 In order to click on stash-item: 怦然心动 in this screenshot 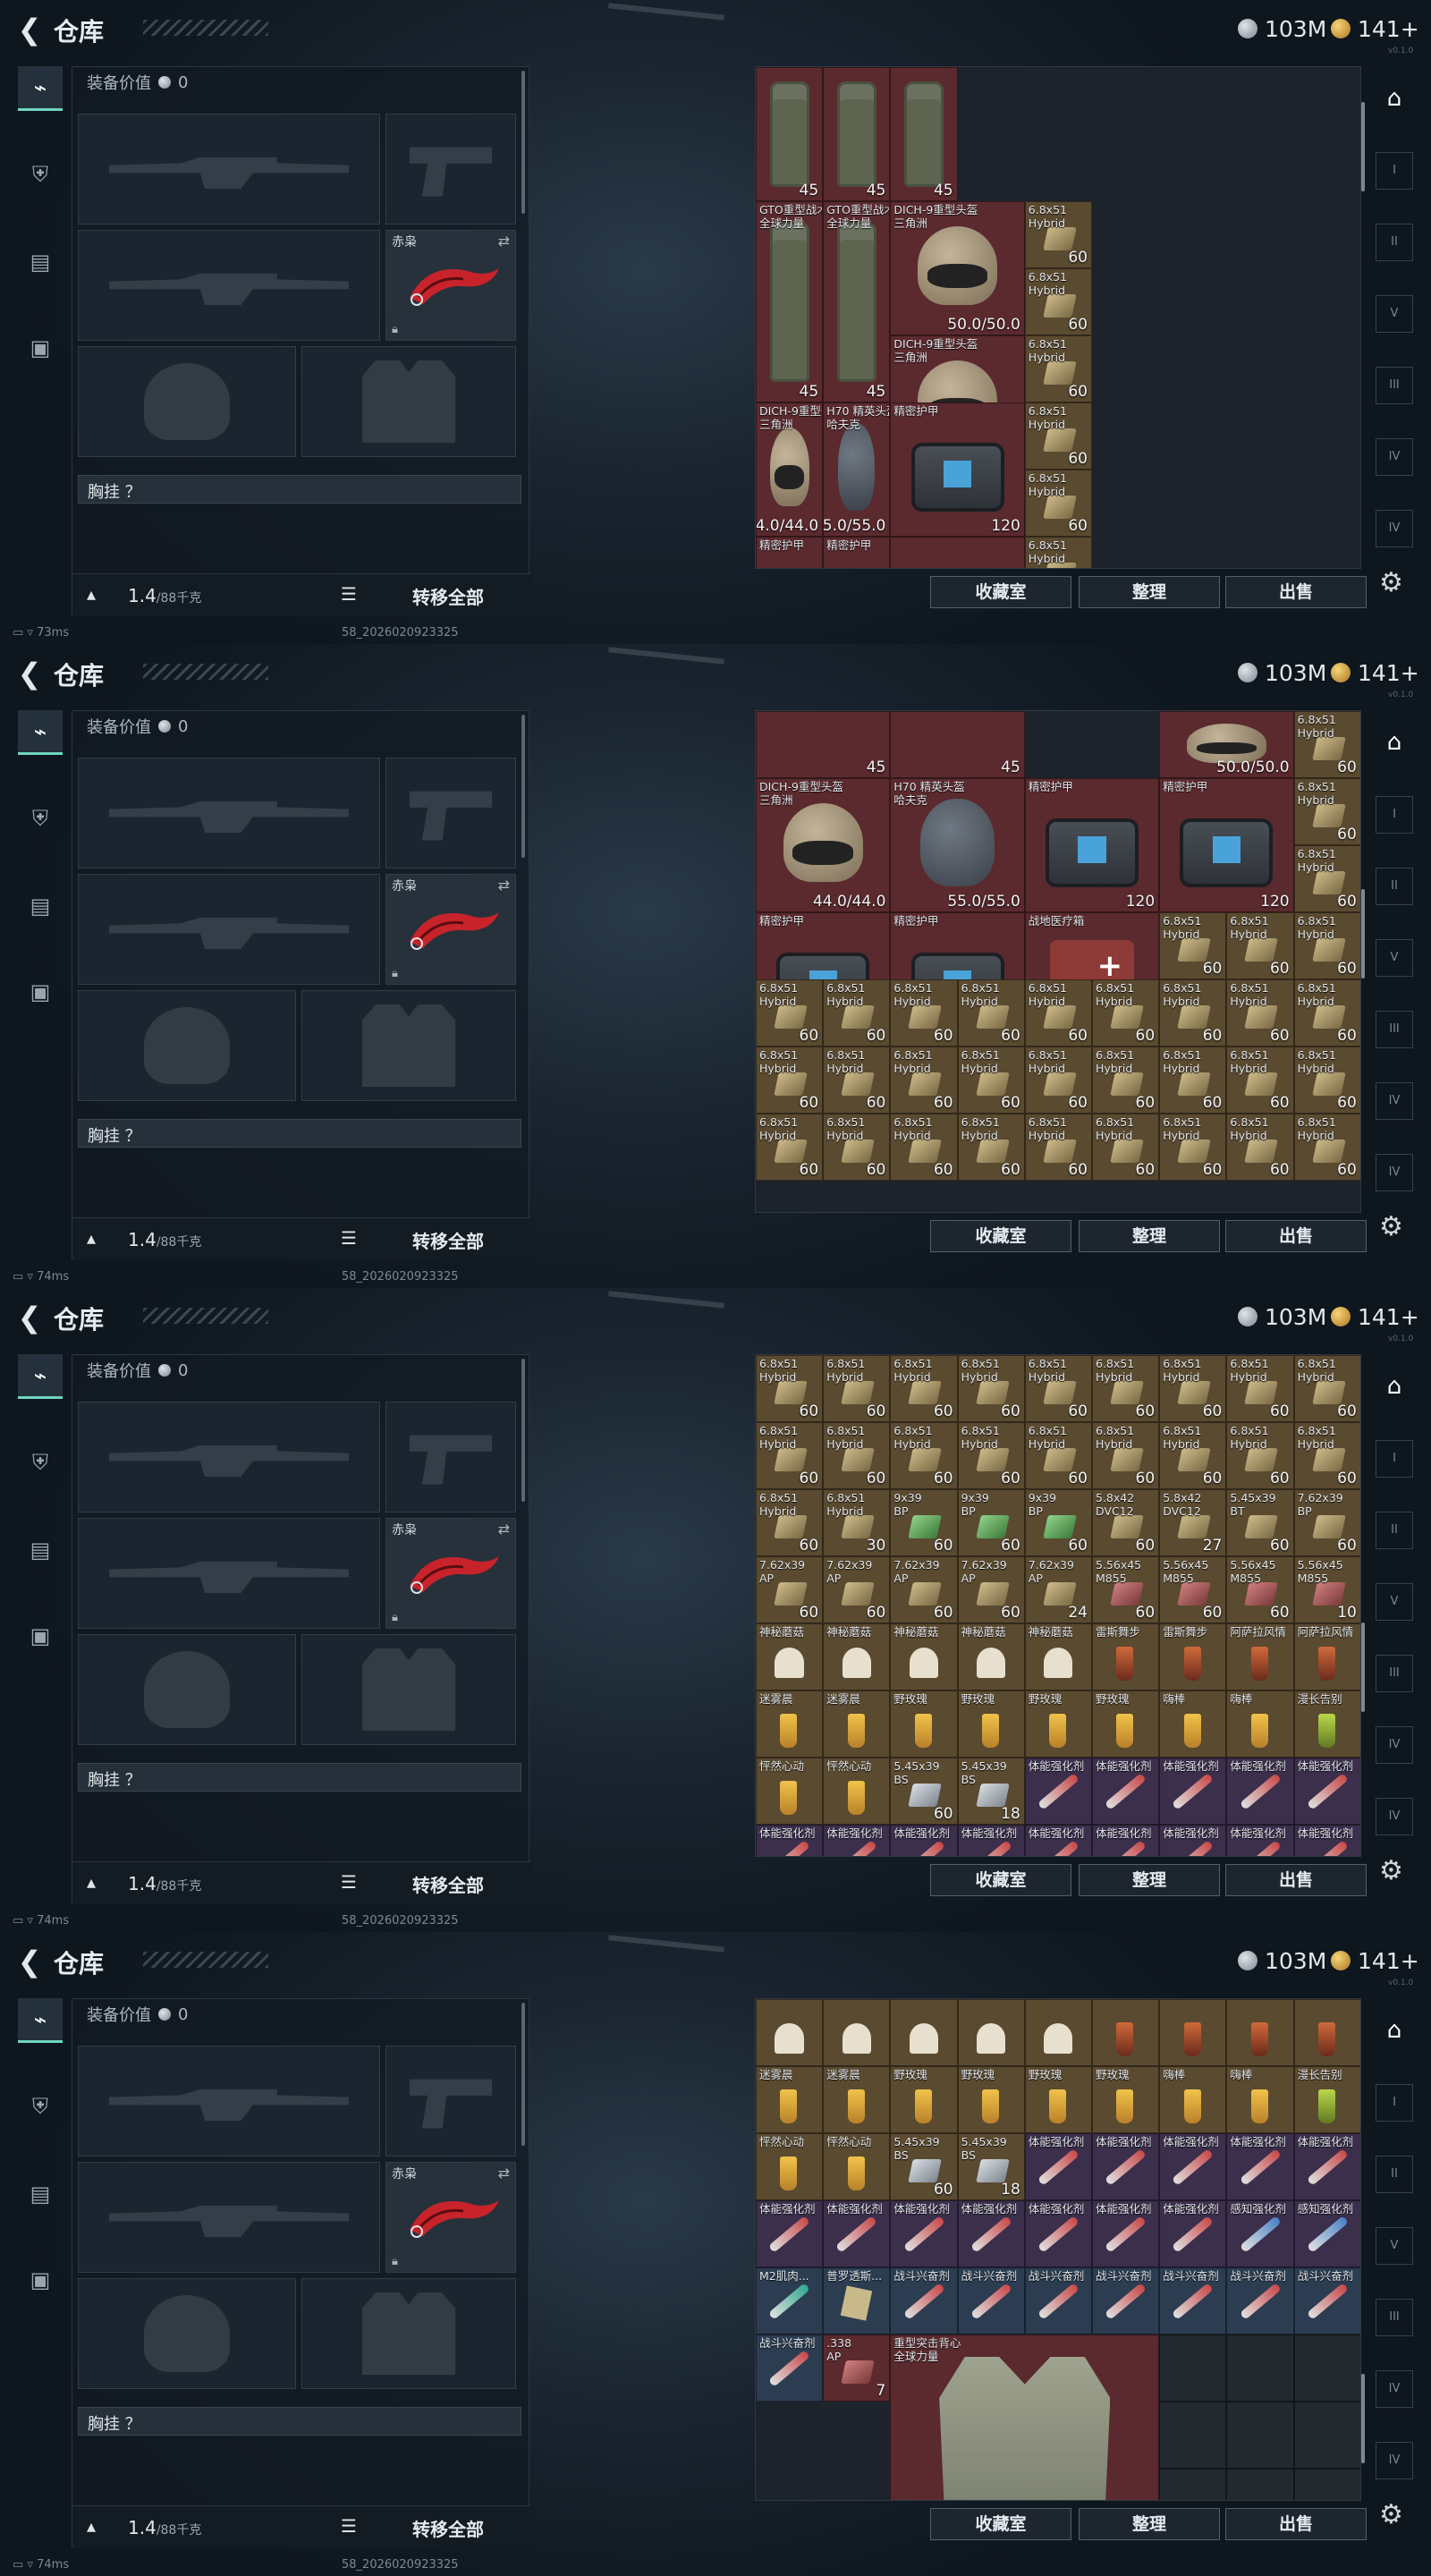, I will do `click(857, 2166)`.